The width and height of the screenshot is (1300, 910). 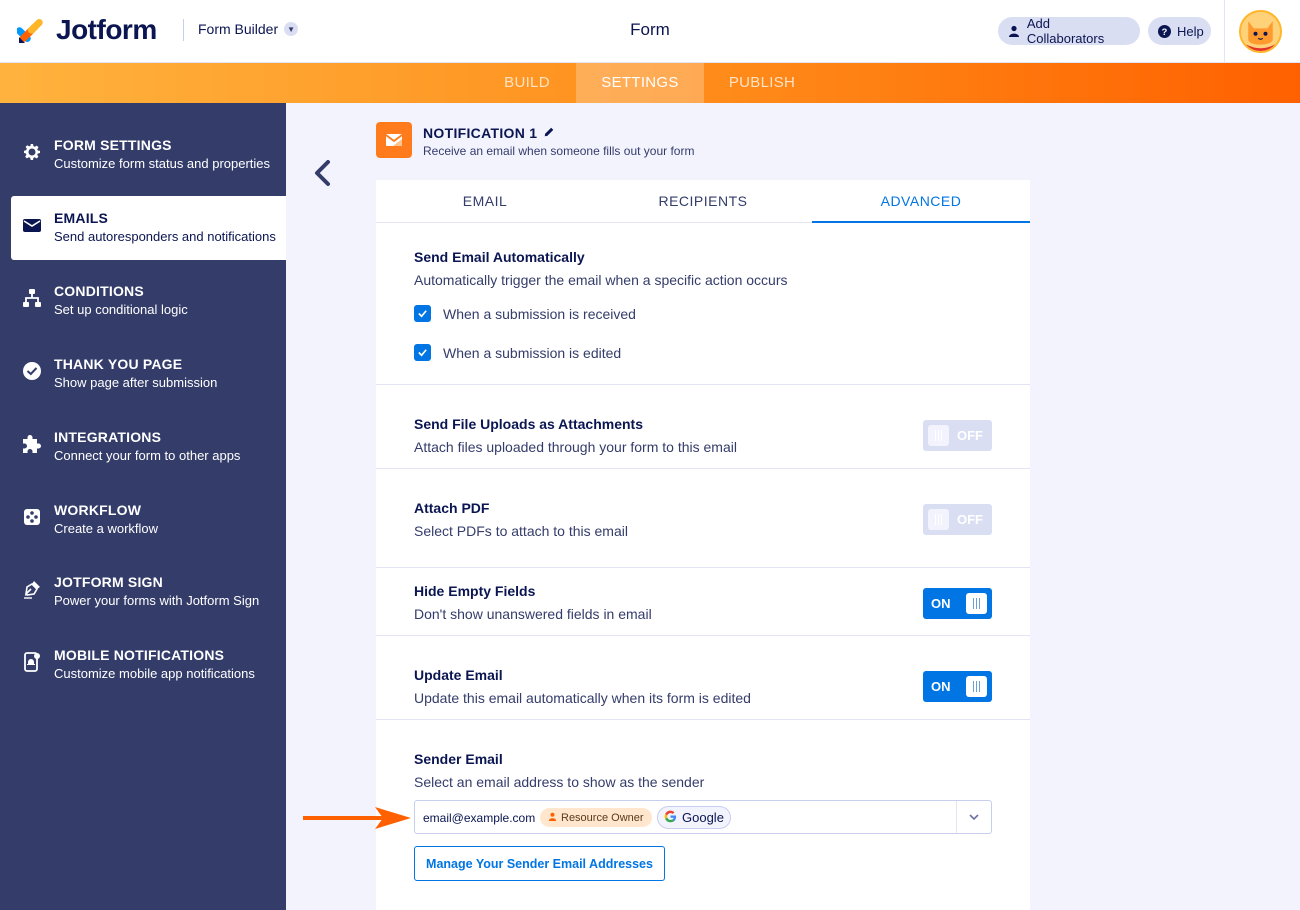 What do you see at coordinates (1190, 31) in the screenshot?
I see `help-label: Help` at bounding box center [1190, 31].